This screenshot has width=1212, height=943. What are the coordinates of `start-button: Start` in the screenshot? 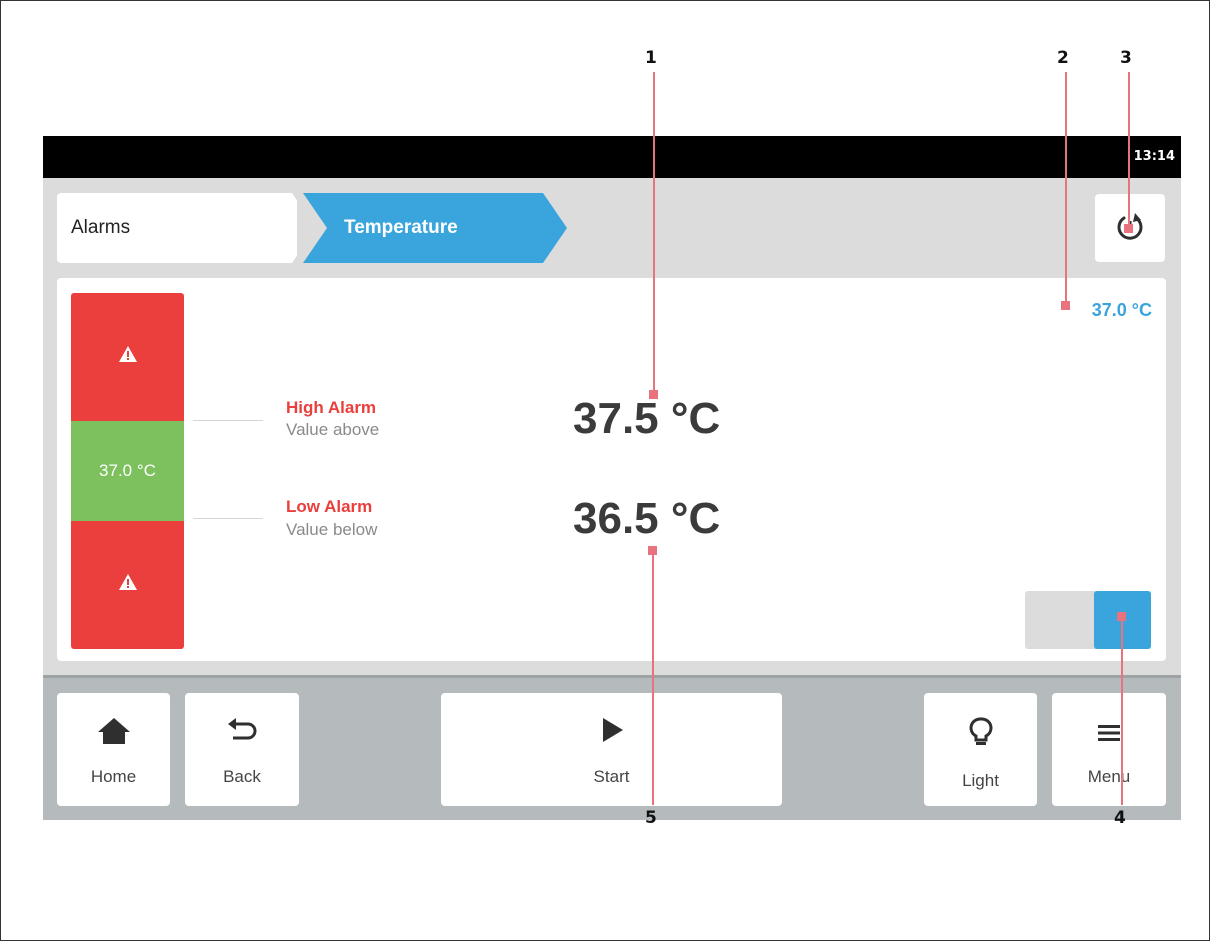 It's located at (611, 749).